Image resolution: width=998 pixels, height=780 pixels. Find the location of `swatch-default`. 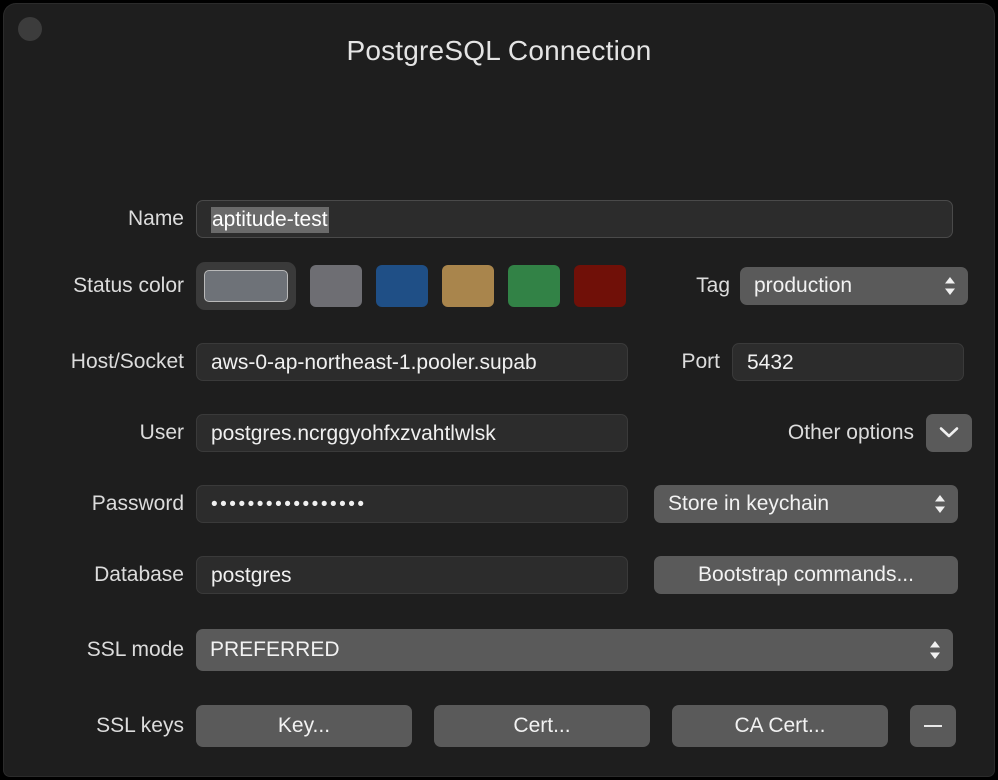

swatch-default is located at coordinates (246, 286).